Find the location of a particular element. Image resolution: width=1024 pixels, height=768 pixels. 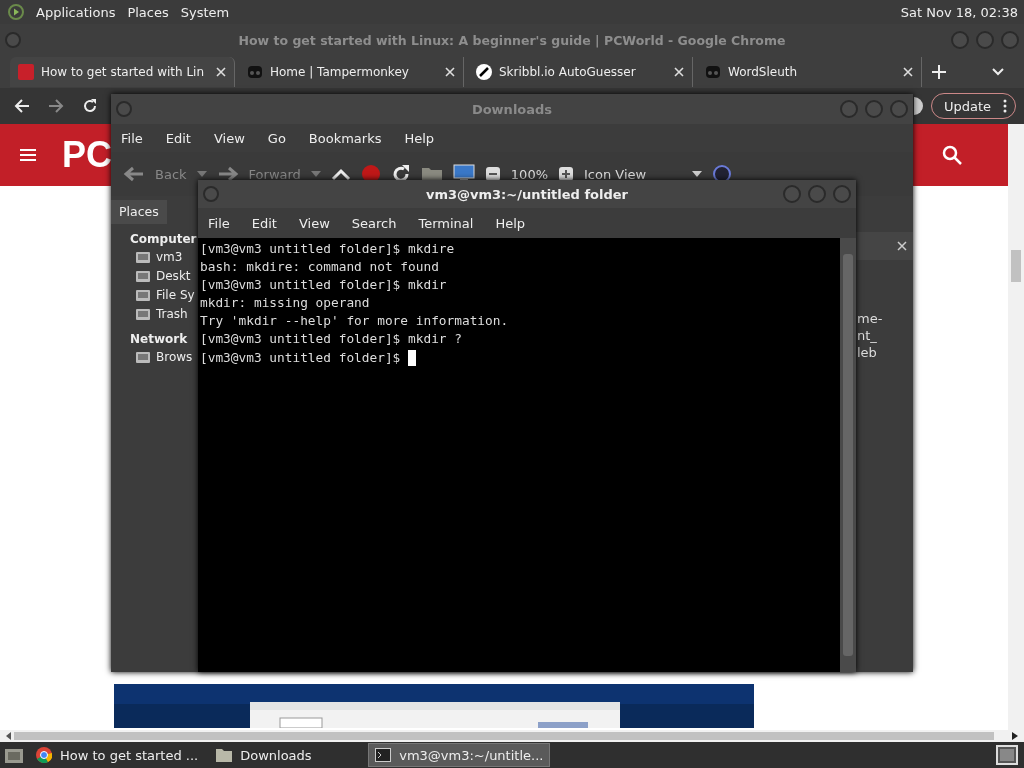

dropdown-icon is located at coordinates (697, 174).